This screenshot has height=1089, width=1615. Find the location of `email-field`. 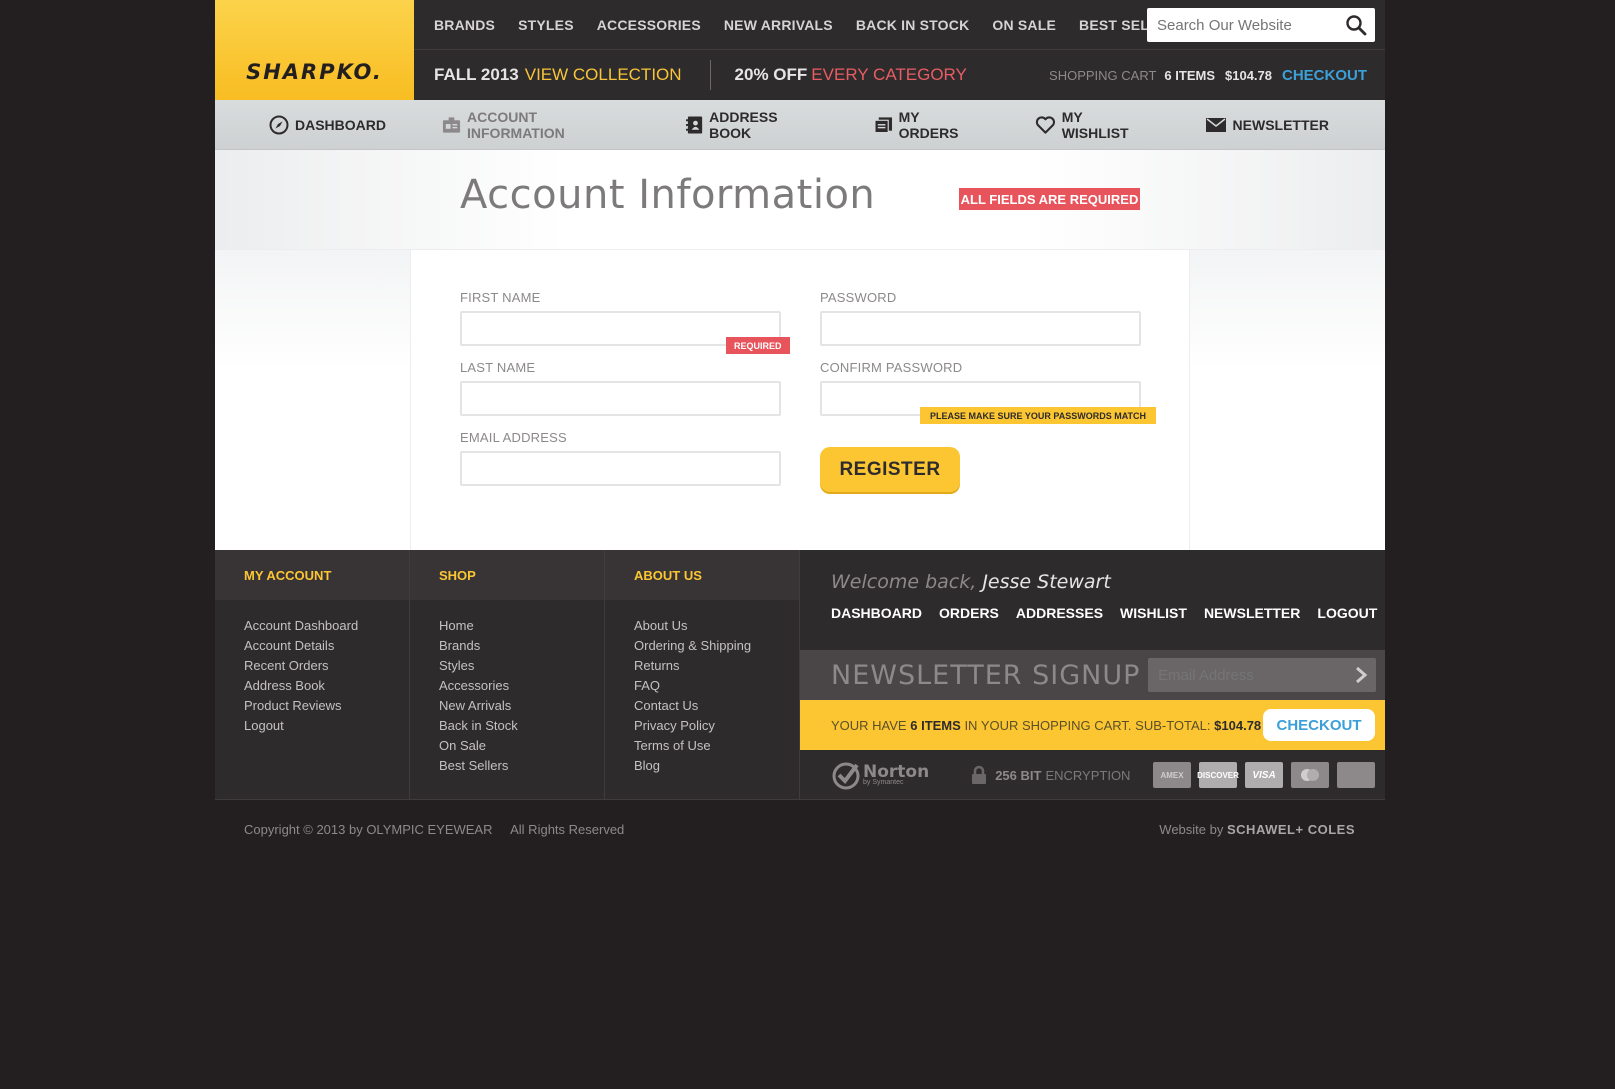

email-field is located at coordinates (620, 468).